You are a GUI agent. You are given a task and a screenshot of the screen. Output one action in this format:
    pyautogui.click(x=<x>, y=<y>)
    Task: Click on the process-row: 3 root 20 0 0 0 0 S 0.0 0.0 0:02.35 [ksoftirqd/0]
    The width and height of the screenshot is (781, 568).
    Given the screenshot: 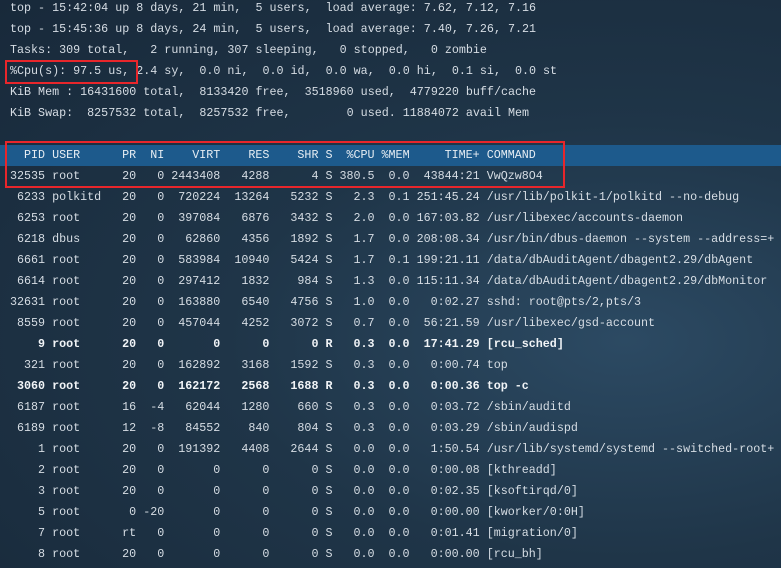 What is the action you would take?
    pyautogui.click(x=395, y=491)
    